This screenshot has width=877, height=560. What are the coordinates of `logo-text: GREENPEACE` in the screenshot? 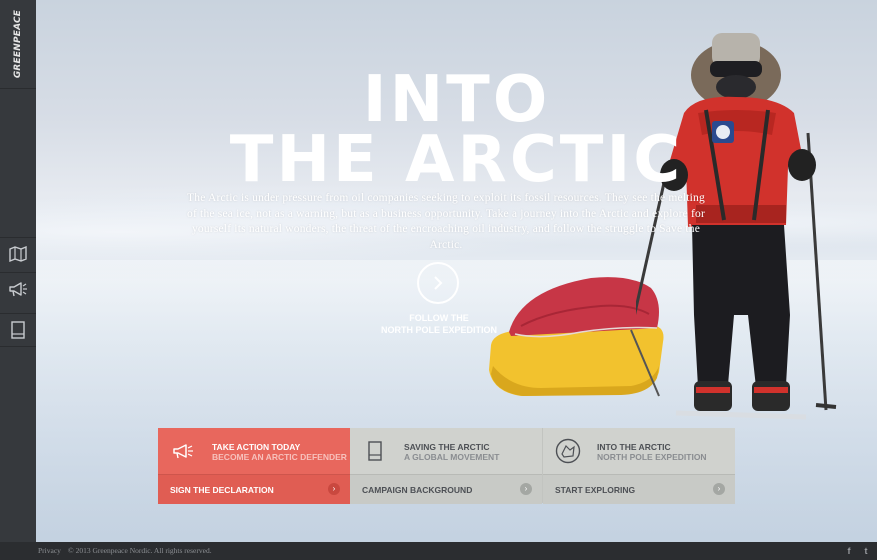 It's located at (18, 44).